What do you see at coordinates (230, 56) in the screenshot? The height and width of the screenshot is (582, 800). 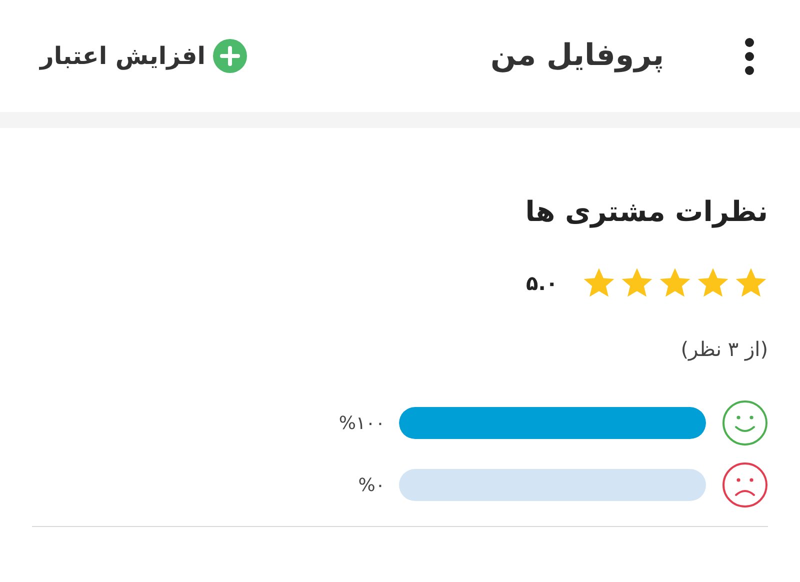 I see `plus-icon` at bounding box center [230, 56].